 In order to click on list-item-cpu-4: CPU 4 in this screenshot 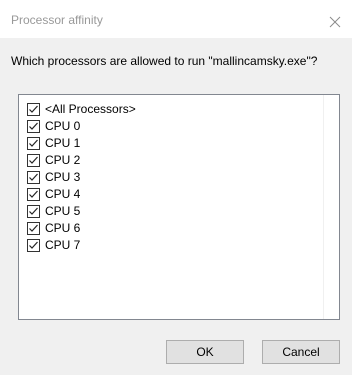, I will do `click(53, 194)`.